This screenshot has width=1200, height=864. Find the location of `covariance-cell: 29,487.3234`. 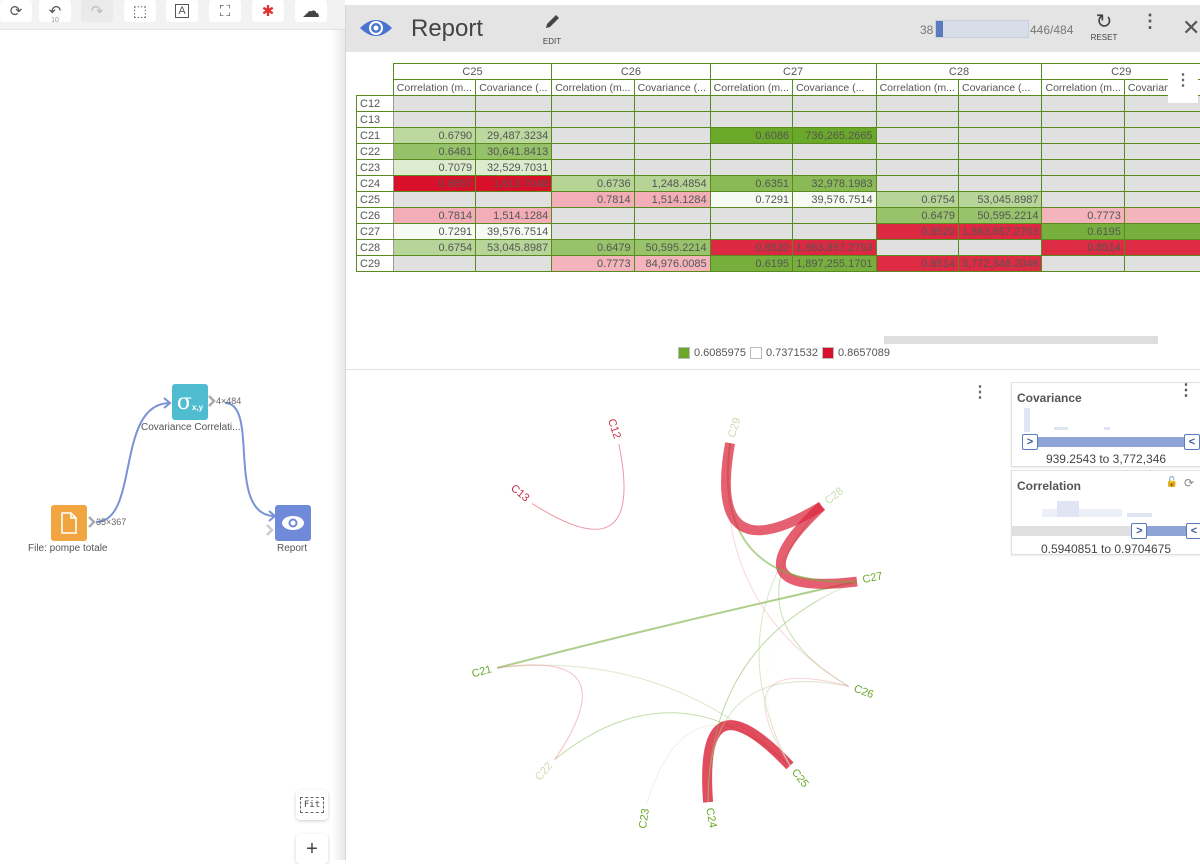

covariance-cell: 29,487.3234 is located at coordinates (514, 136).